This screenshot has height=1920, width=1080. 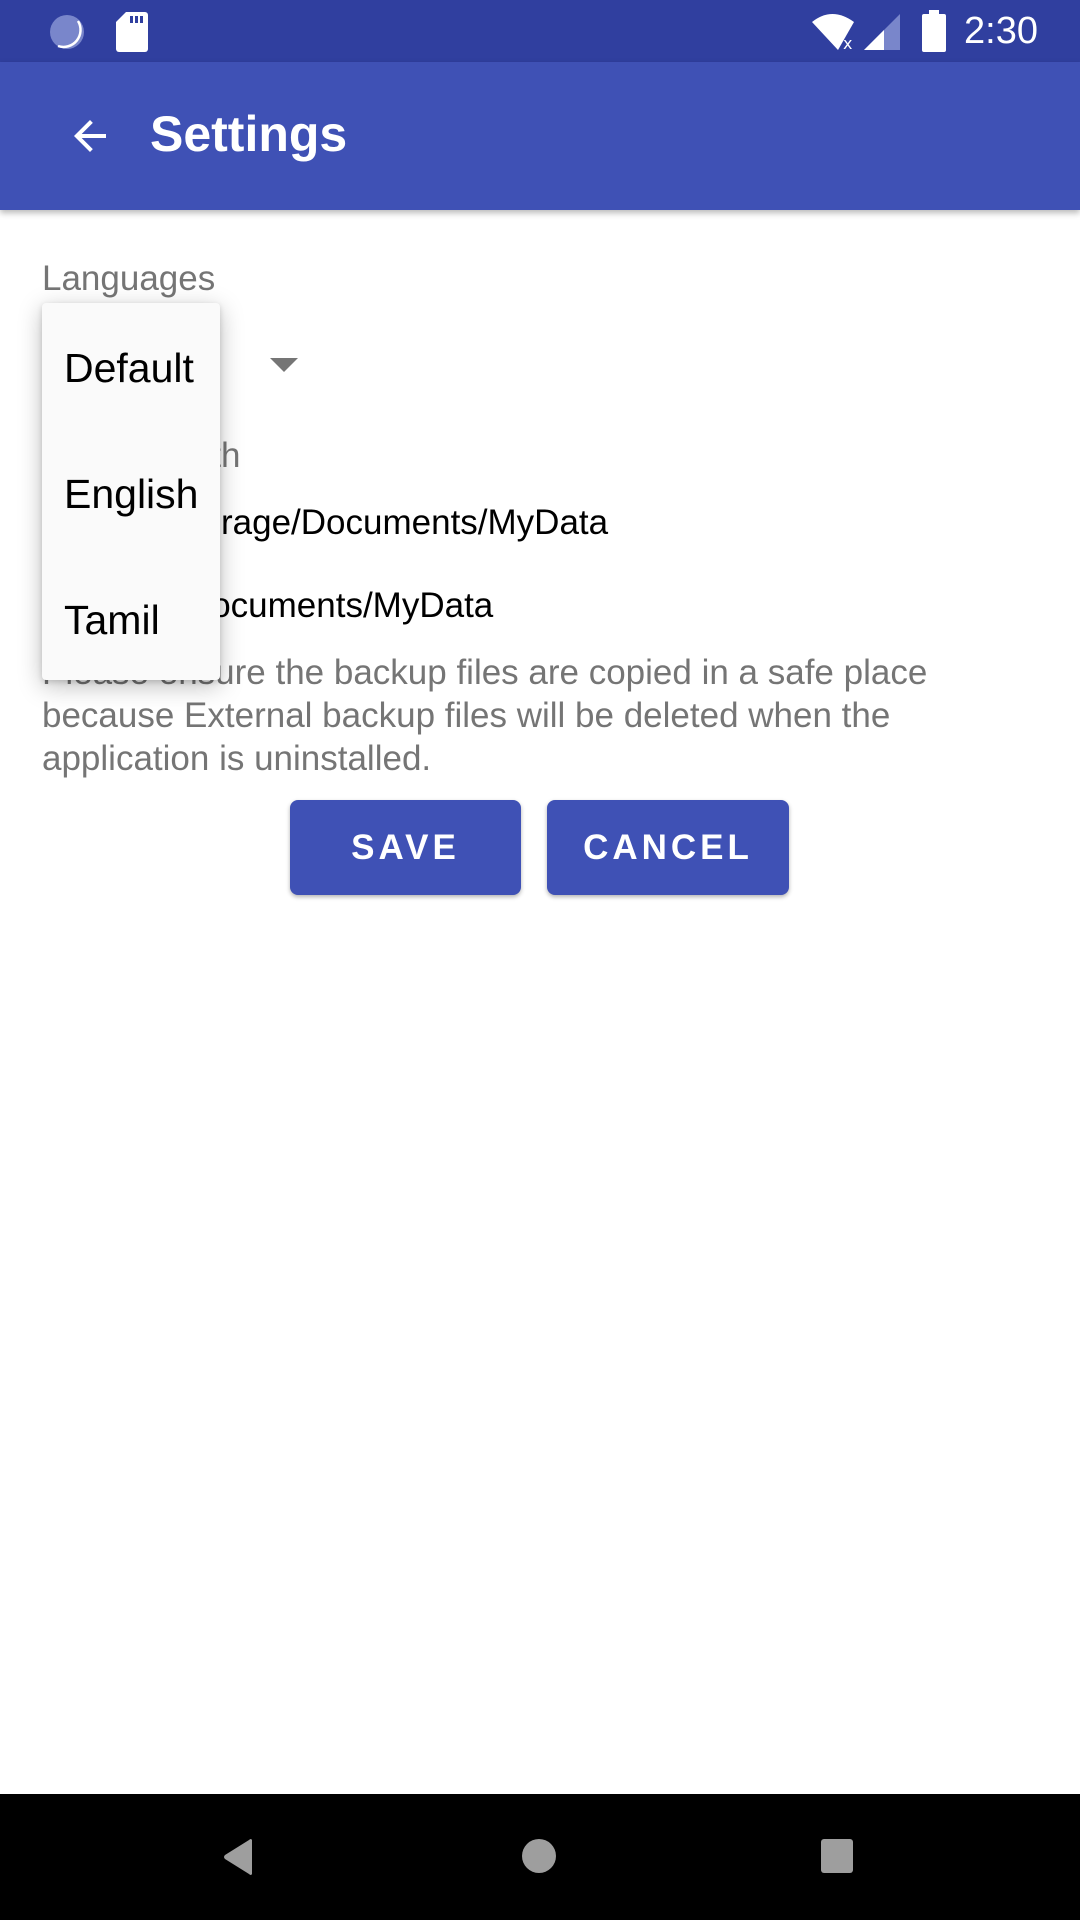 I want to click on languages-dropdown: Default English Tamil, so click(x=131, y=491).